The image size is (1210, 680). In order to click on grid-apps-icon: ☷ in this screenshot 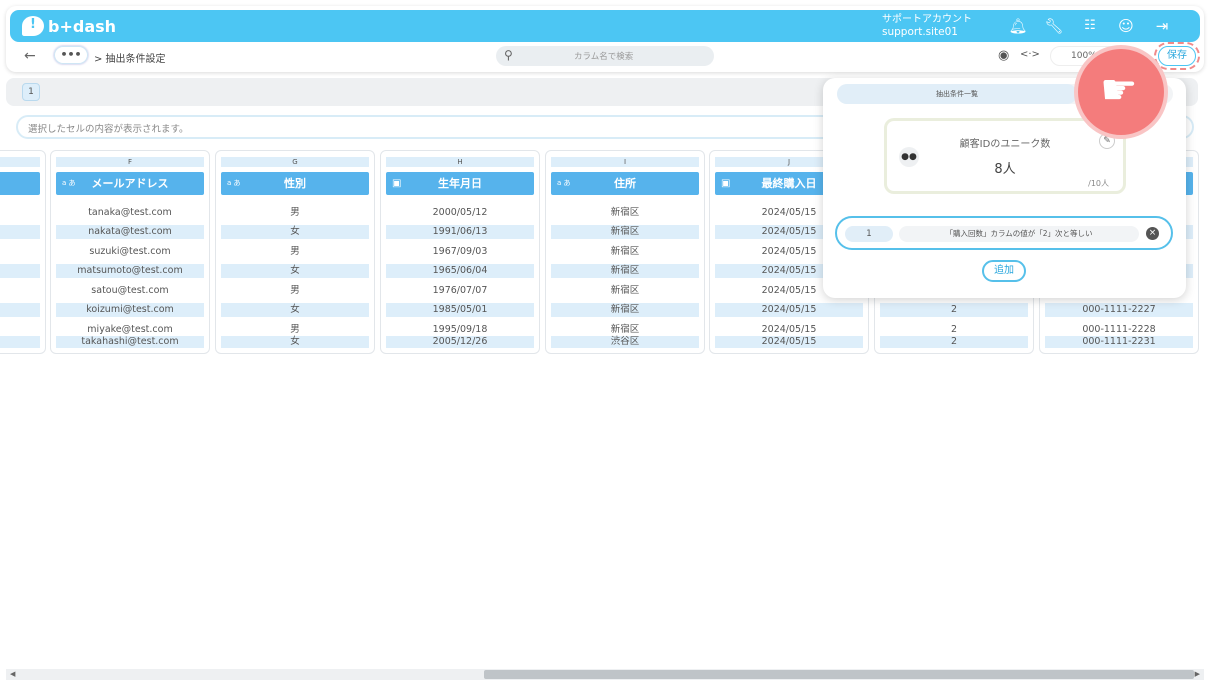, I will do `click(1090, 26)`.